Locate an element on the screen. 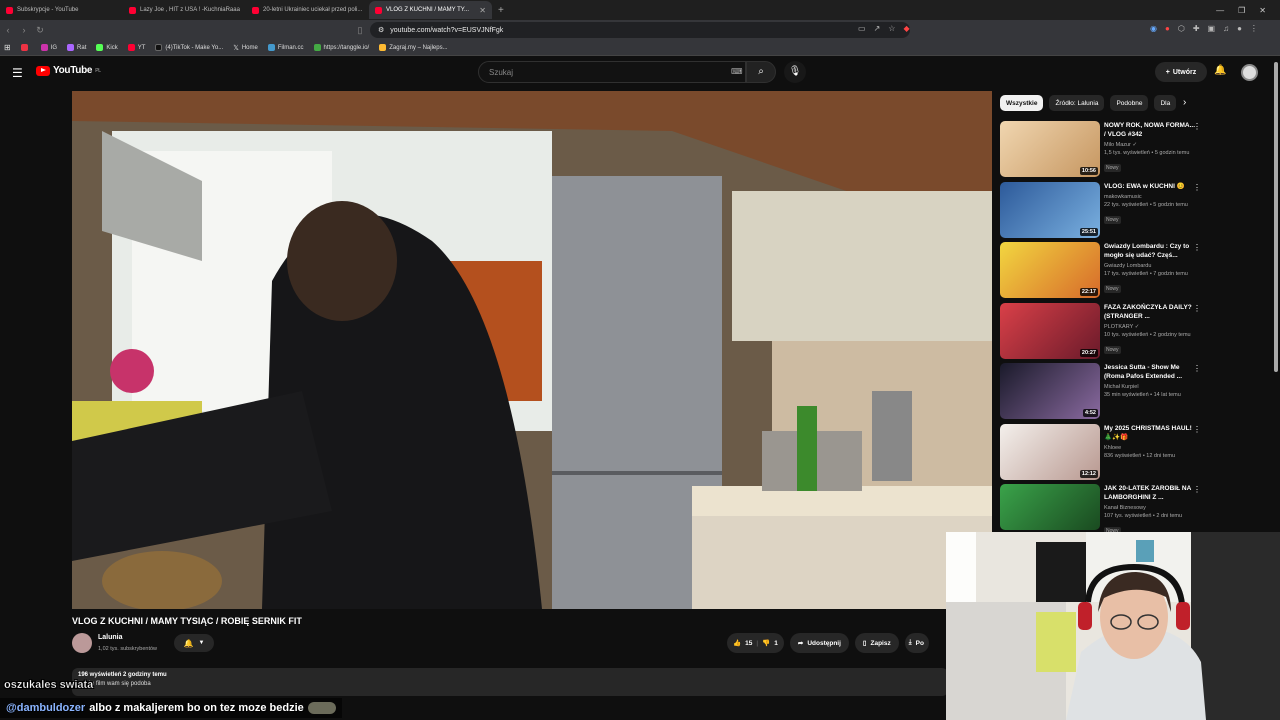 Image resolution: width=1280 pixels, height=720 pixels. video-thumbnail: 25:51 is located at coordinates (1050, 209).